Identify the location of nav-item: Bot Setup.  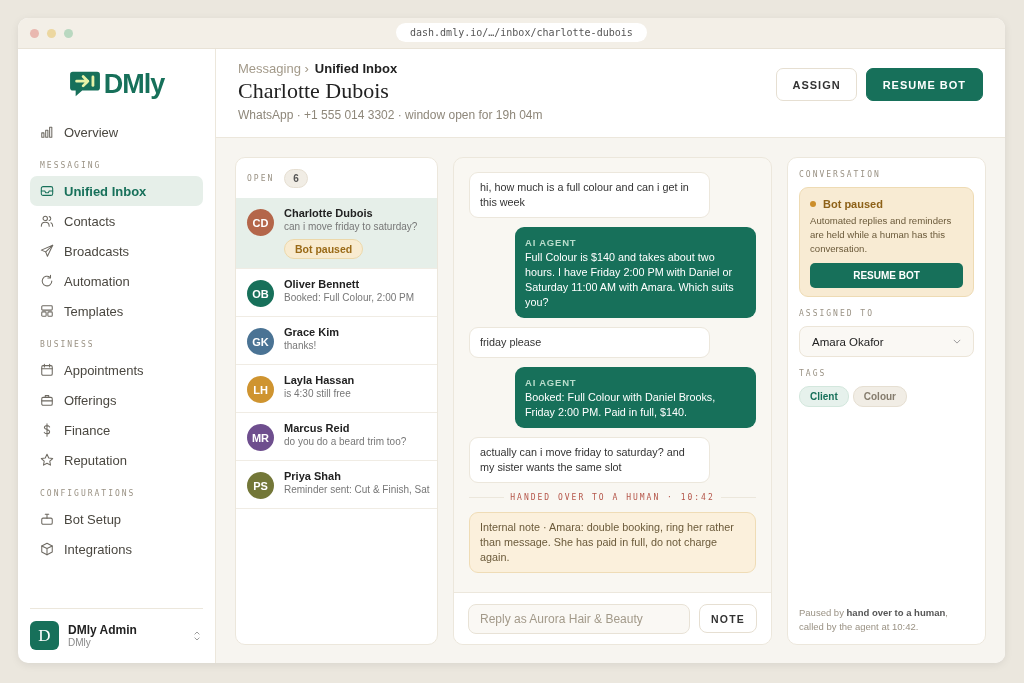
(116, 519).